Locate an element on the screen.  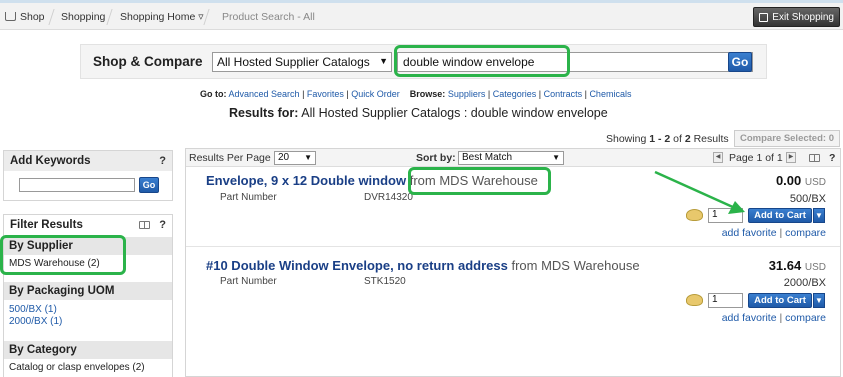
results-for-label: Results for: is located at coordinates (264, 113).